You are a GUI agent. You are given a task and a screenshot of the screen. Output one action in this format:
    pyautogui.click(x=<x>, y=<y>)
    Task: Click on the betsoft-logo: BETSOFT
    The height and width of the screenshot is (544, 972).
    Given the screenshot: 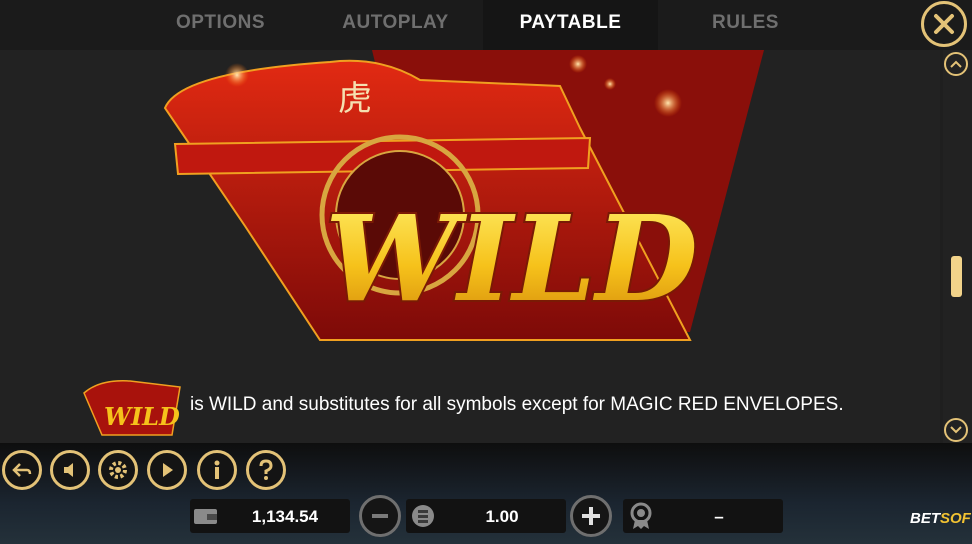 What is the action you would take?
    pyautogui.click(x=941, y=518)
    